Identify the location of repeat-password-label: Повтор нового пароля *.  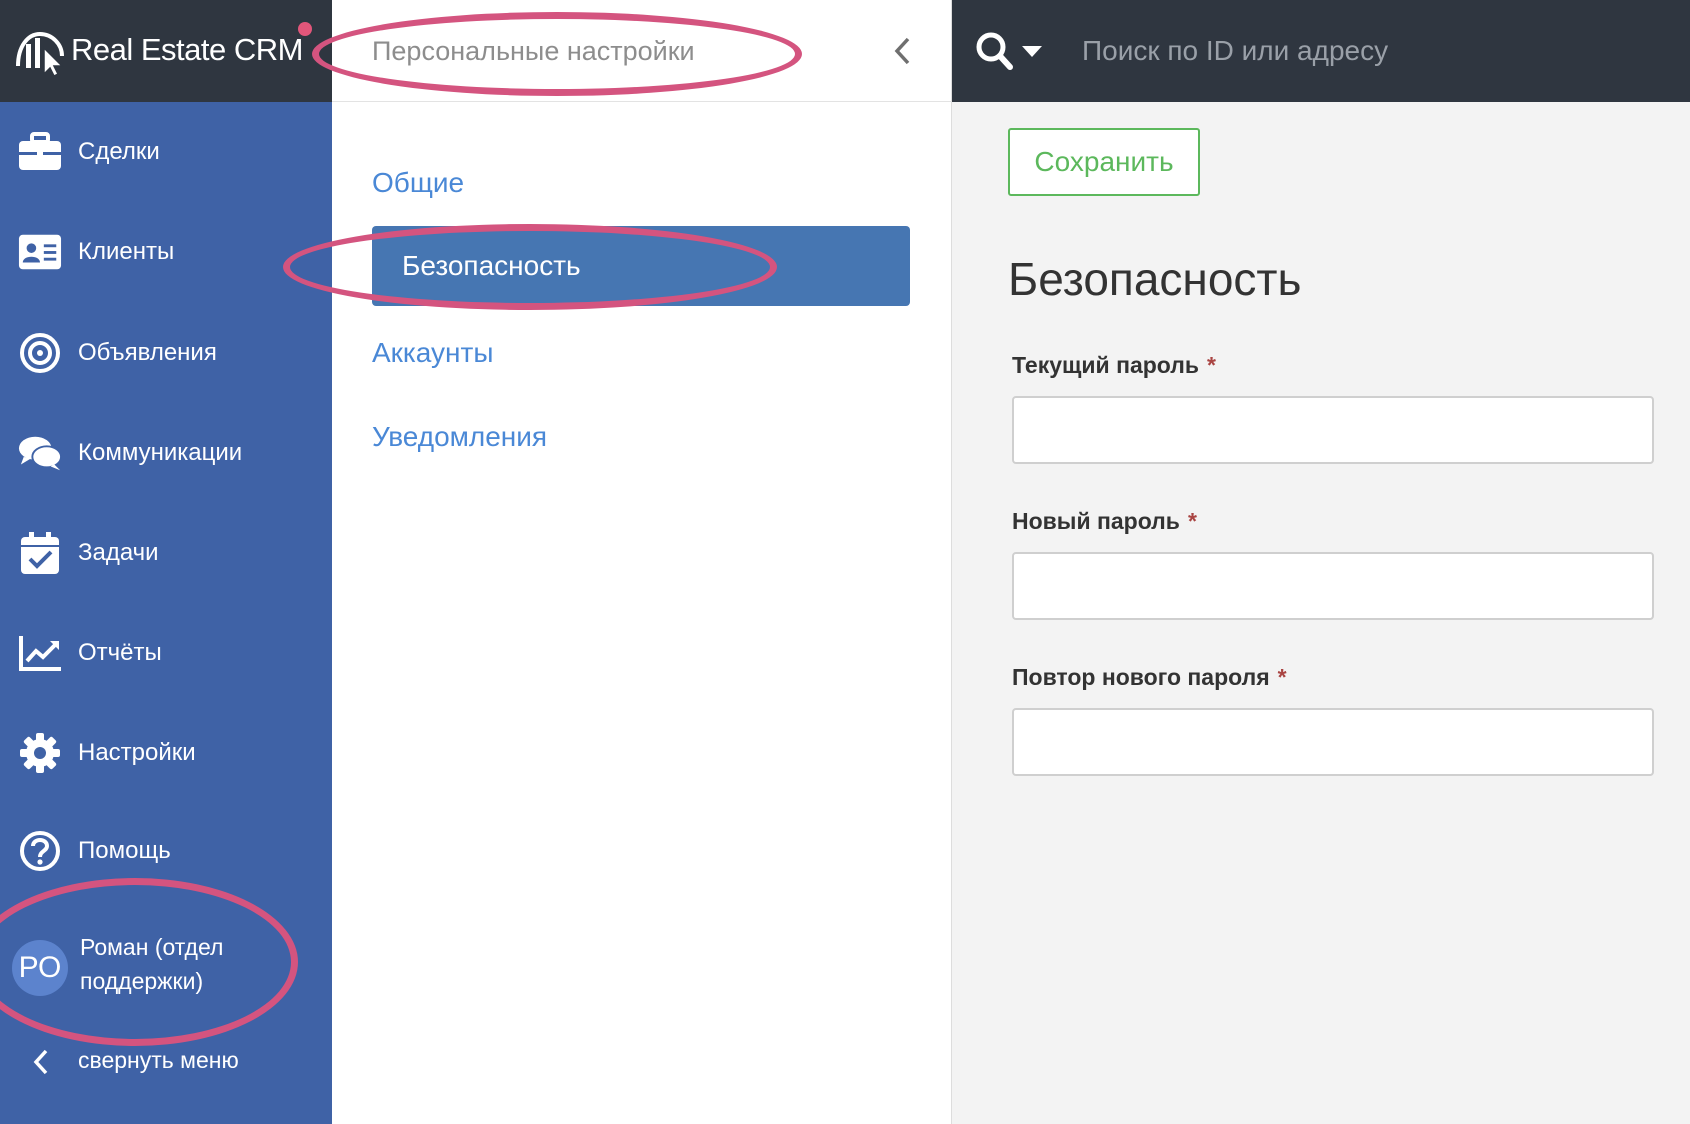
(1149, 677).